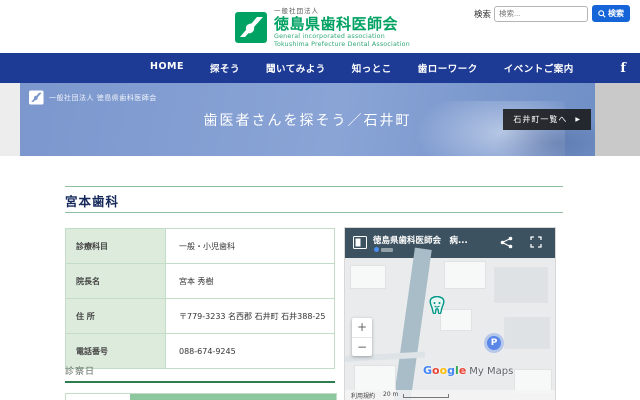 Image resolution: width=640 pixels, height=400 pixels. Describe the element at coordinates (372, 68) in the screenshot. I see `nav-item-know: 知っとこ` at that location.